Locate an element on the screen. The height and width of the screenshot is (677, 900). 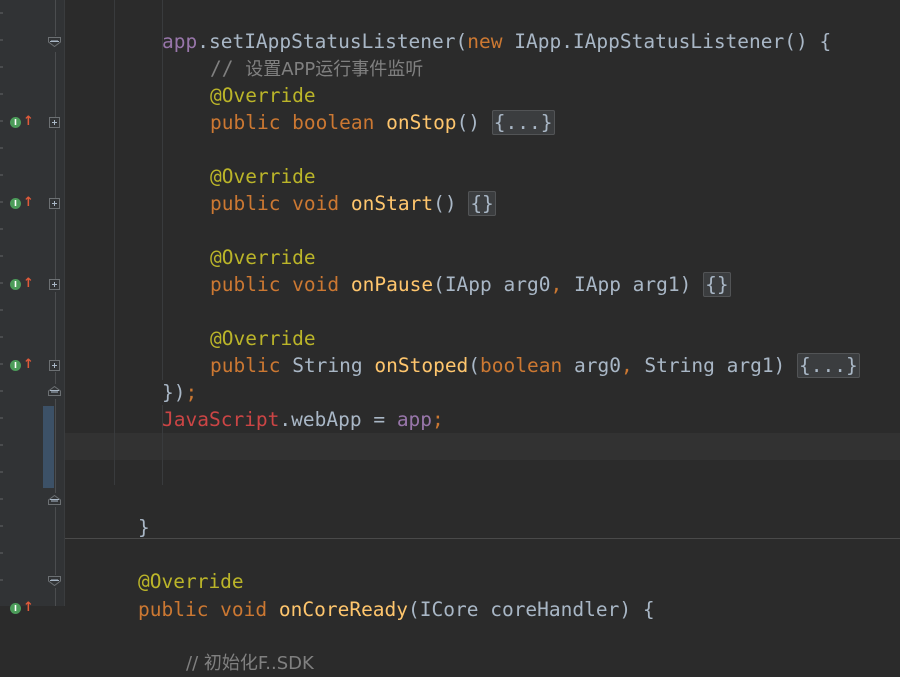
code-token: String arg1) is located at coordinates (721, 365).